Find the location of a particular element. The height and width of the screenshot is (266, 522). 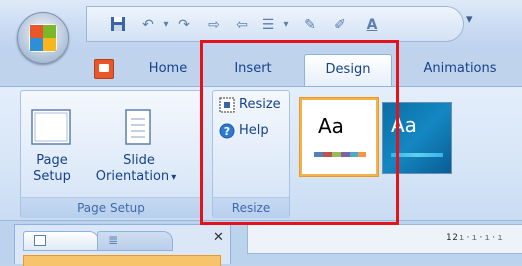

tab-home: Home is located at coordinates (168, 70).